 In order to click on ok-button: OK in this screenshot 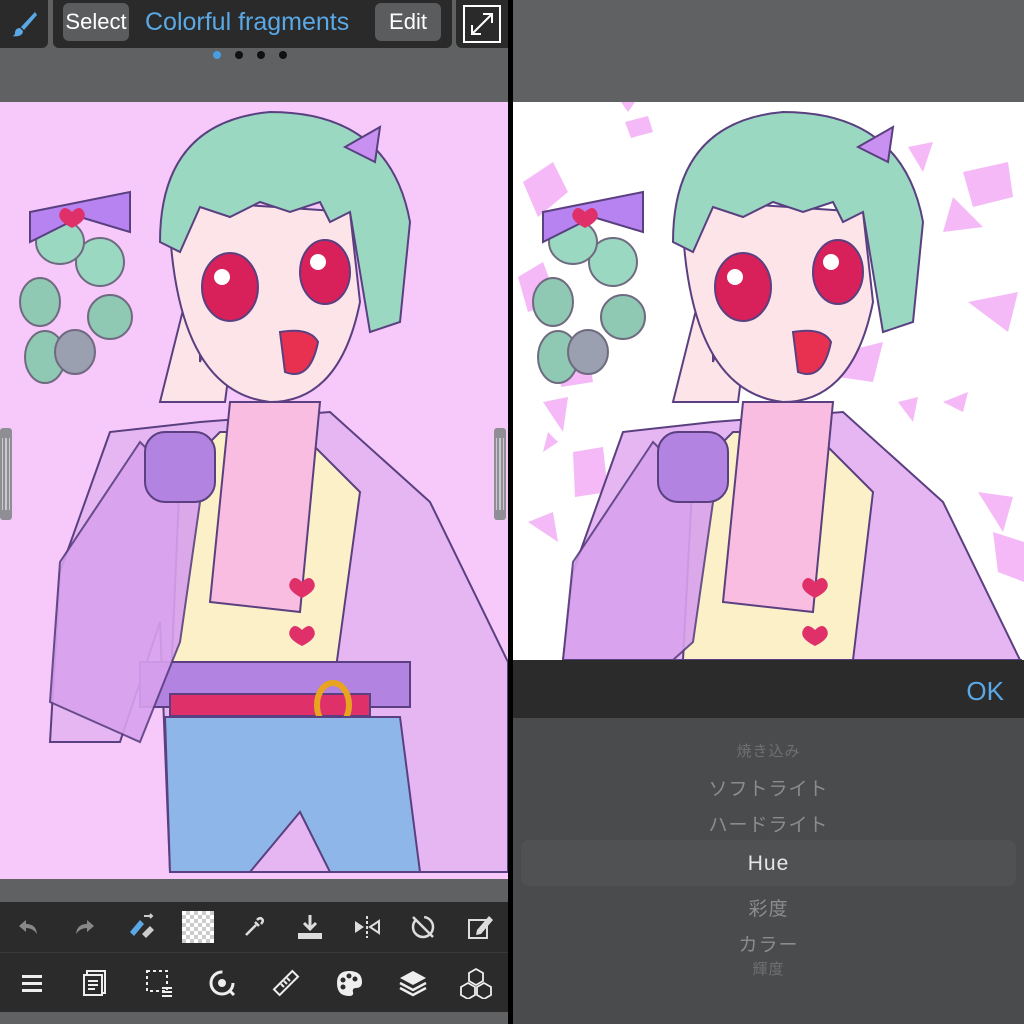, I will do `click(985, 691)`.